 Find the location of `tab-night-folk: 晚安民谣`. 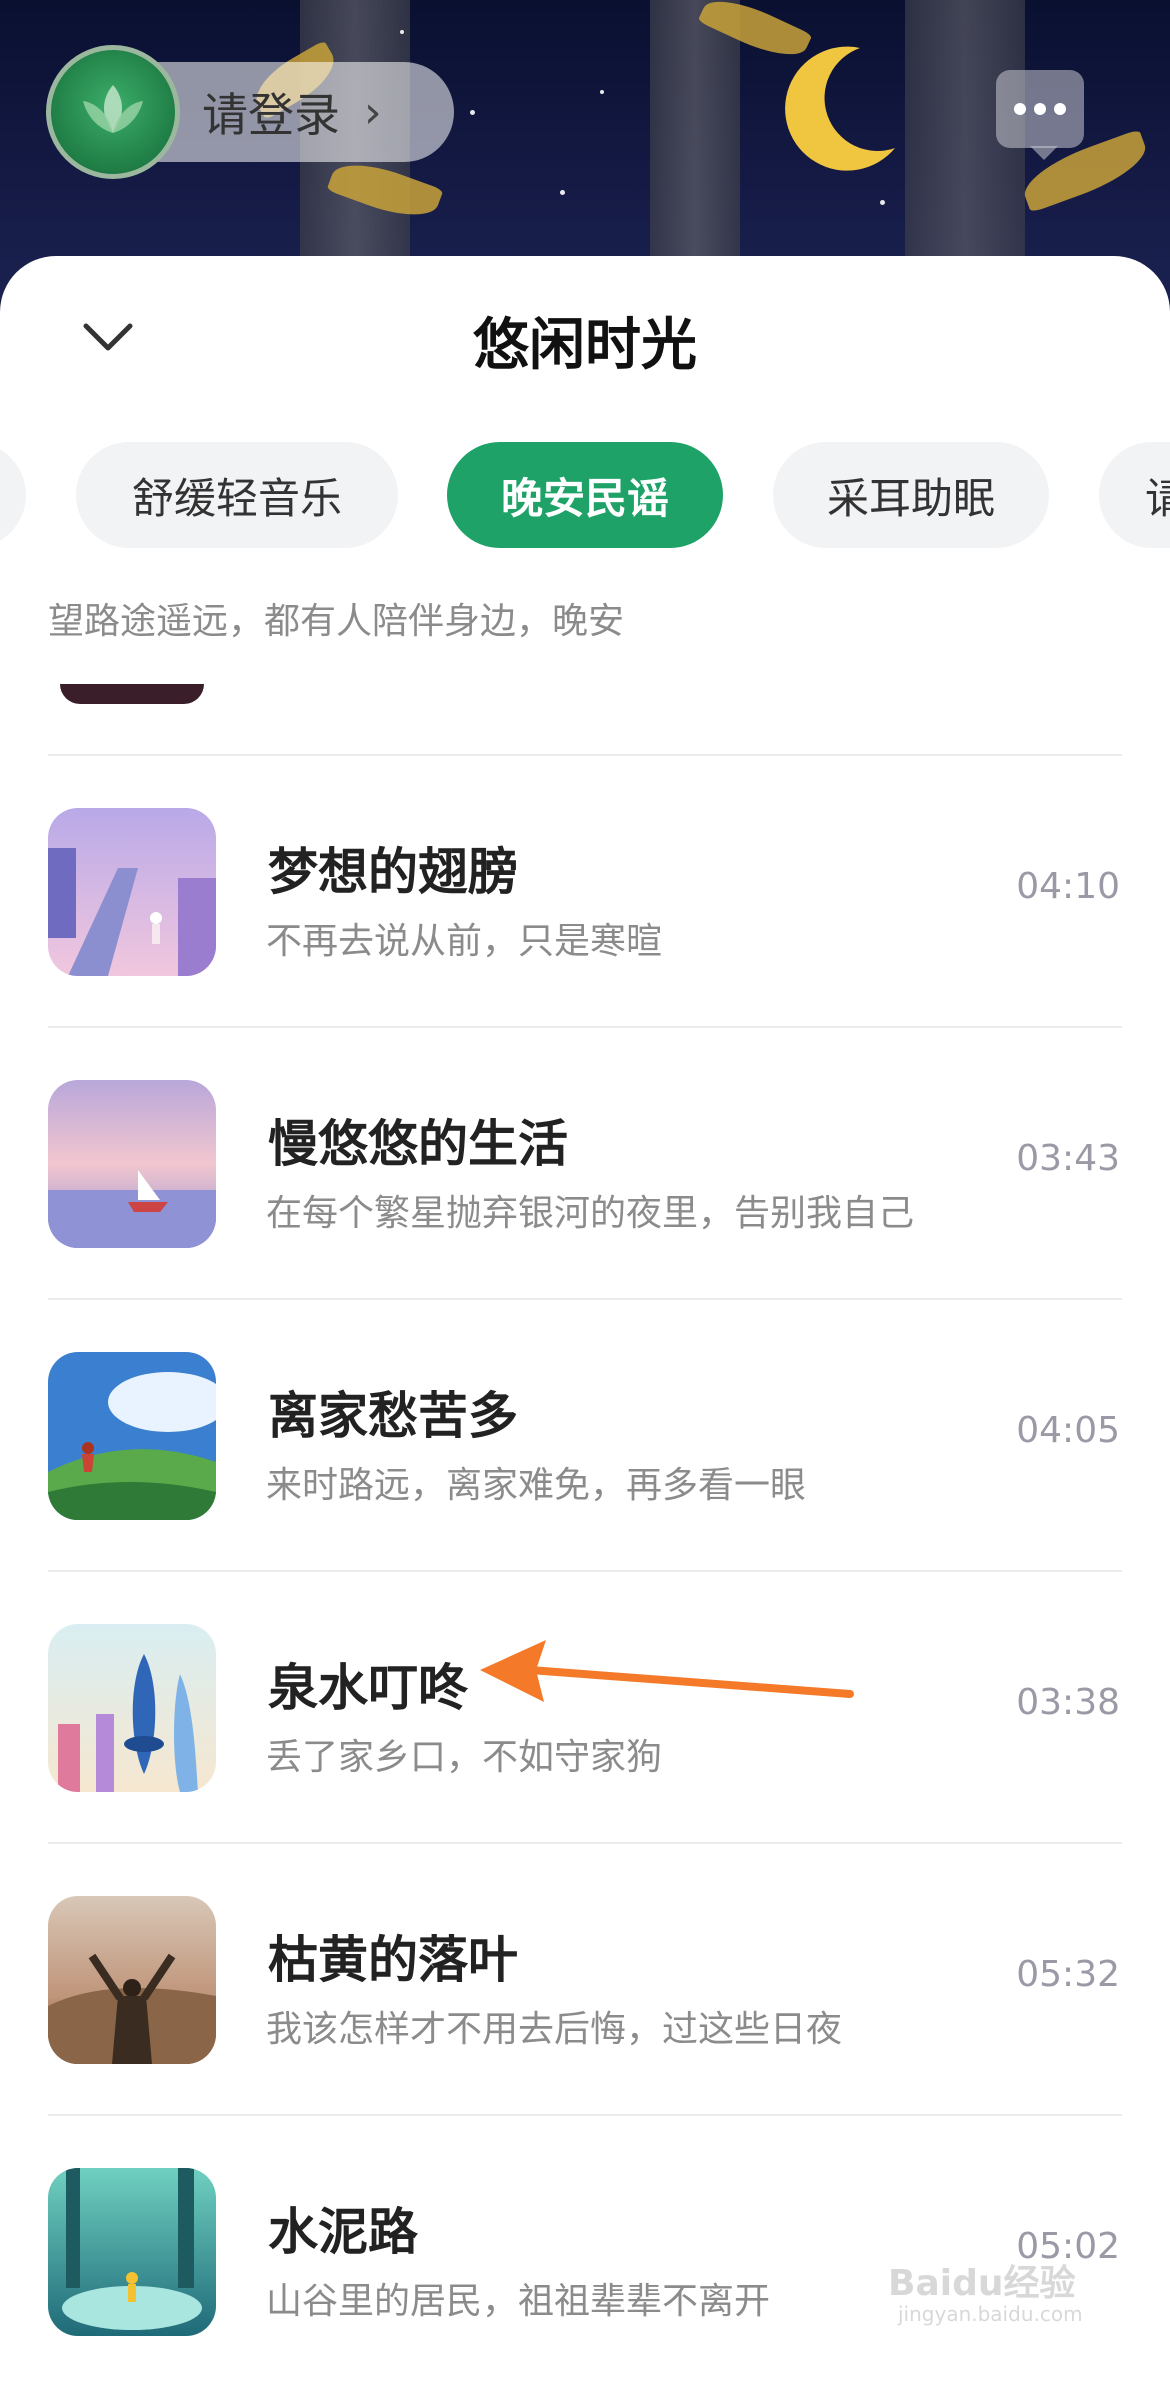

tab-night-folk: 晚安民谣 is located at coordinates (585, 495).